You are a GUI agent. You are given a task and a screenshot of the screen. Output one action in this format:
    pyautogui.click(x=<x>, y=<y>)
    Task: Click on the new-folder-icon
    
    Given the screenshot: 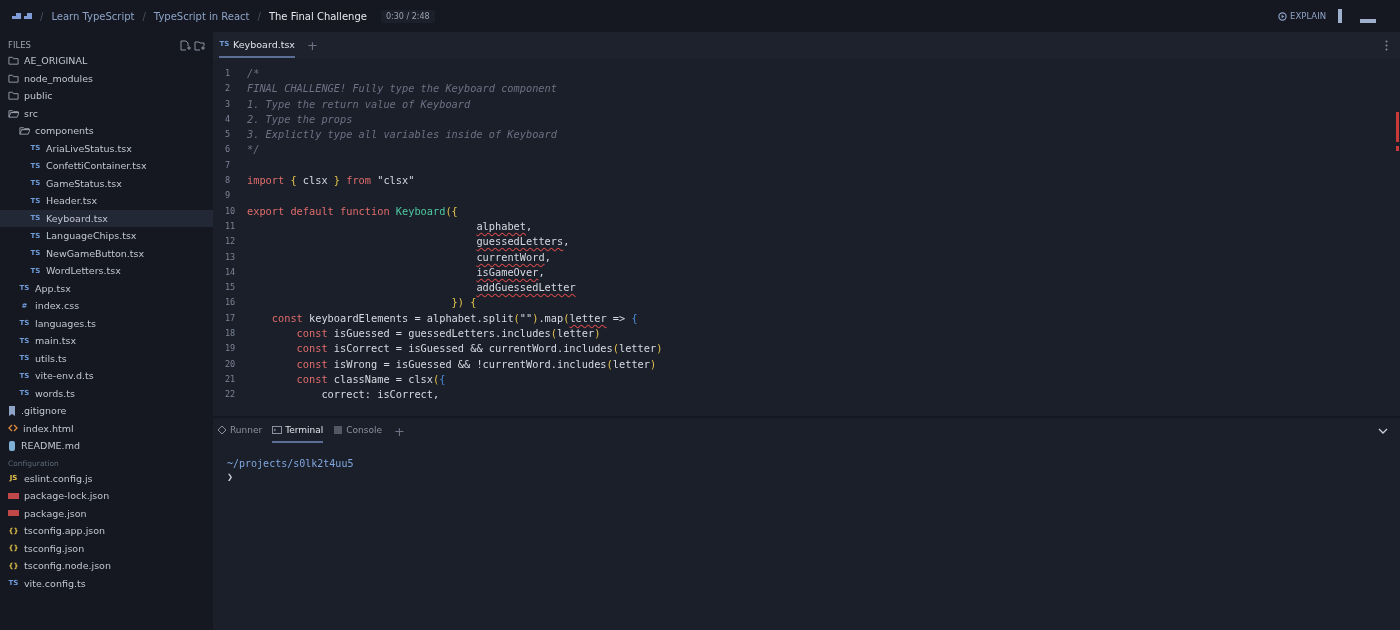 What is the action you would take?
    pyautogui.click(x=199, y=45)
    